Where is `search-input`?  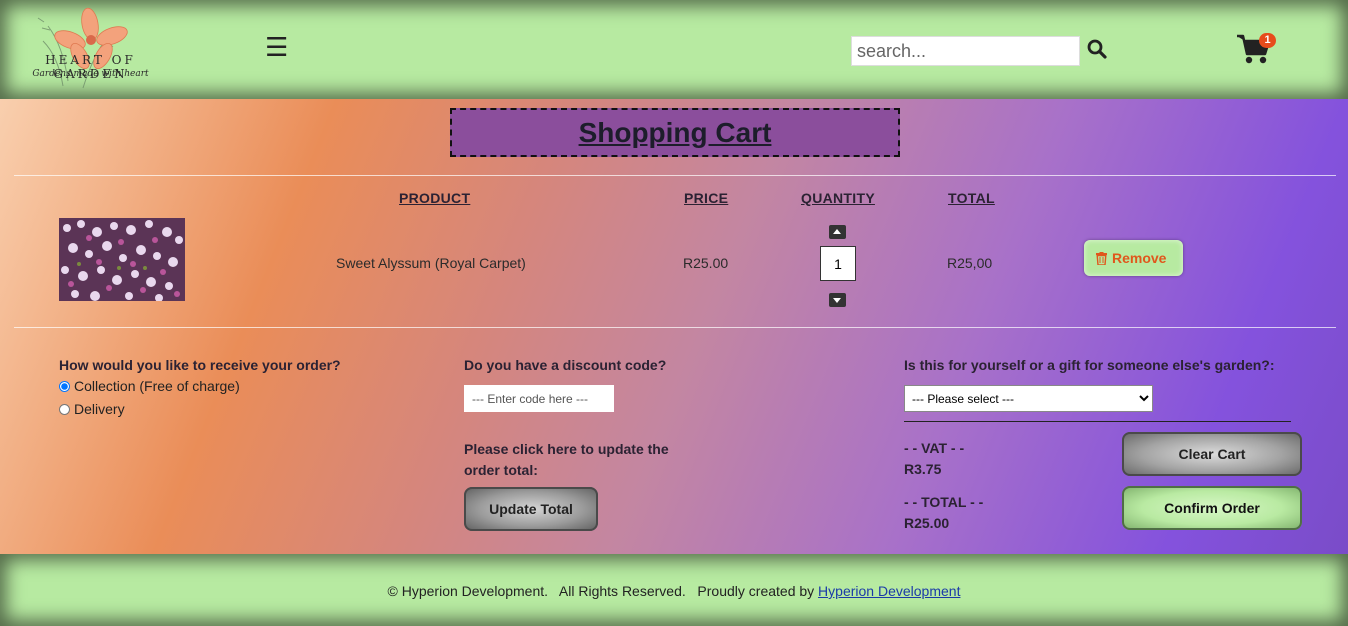 search-input is located at coordinates (965, 51).